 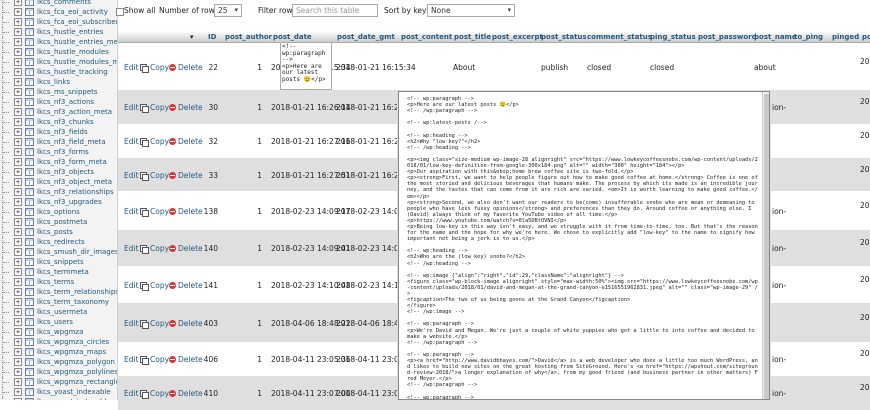 What do you see at coordinates (72, 12) in the screenshot?
I see `sidebar-table-label: lkcs_fca_eoi_activity` at bounding box center [72, 12].